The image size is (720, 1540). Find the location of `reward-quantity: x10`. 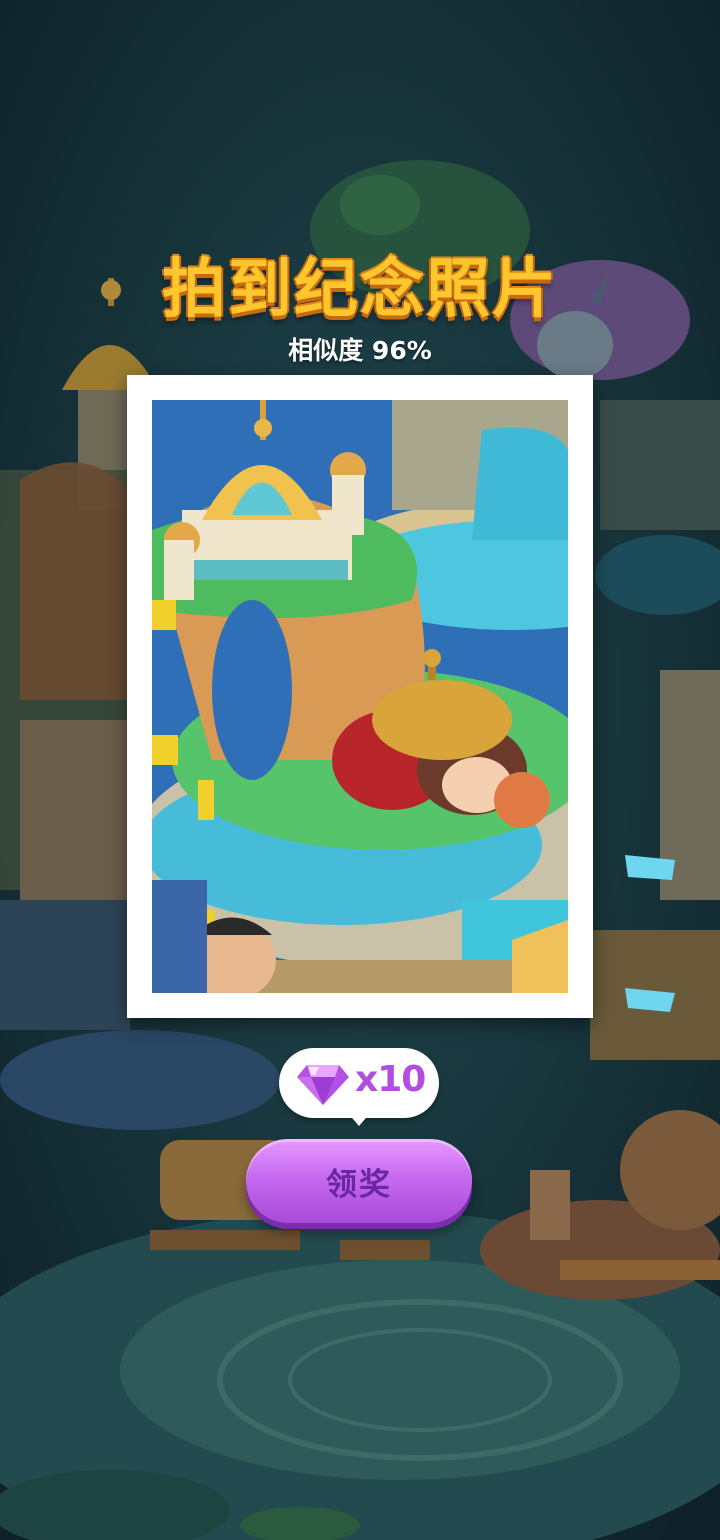

reward-quantity: x10 is located at coordinates (390, 1079).